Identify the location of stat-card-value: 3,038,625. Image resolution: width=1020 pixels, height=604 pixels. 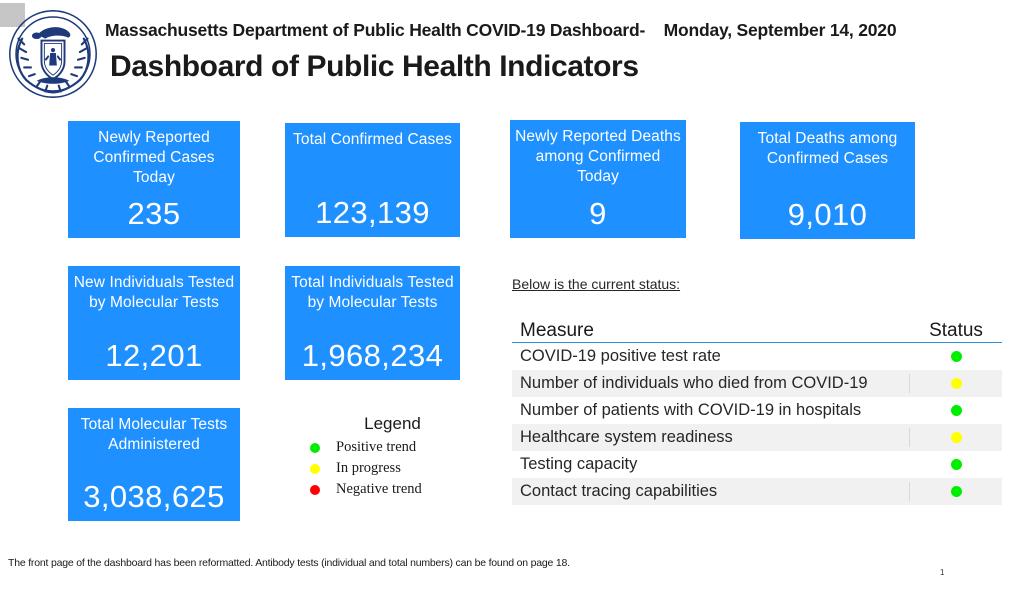
(154, 496).